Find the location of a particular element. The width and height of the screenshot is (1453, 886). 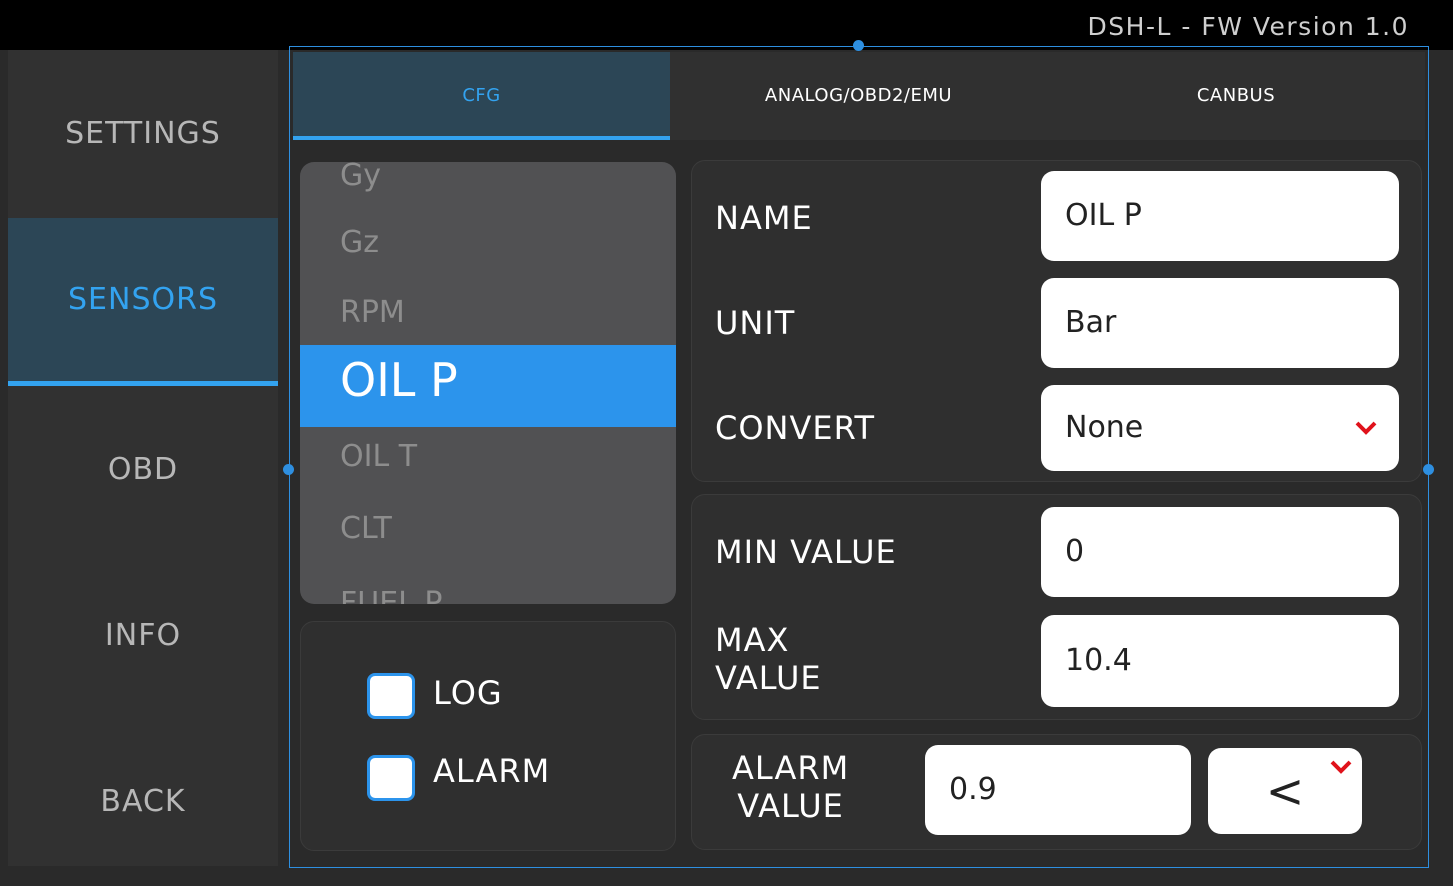

firmware-version: DSH-L - FW Version 1.0 is located at coordinates (1248, 26).